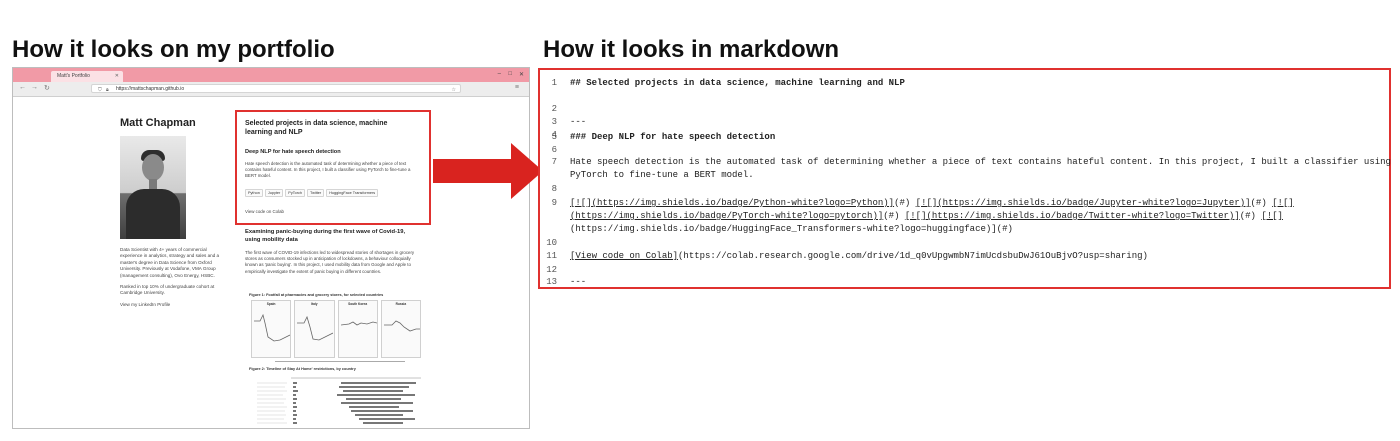  I want to click on browser-tab-bar: Matt's Portfolio ✕ – □ ✕, so click(271, 75).